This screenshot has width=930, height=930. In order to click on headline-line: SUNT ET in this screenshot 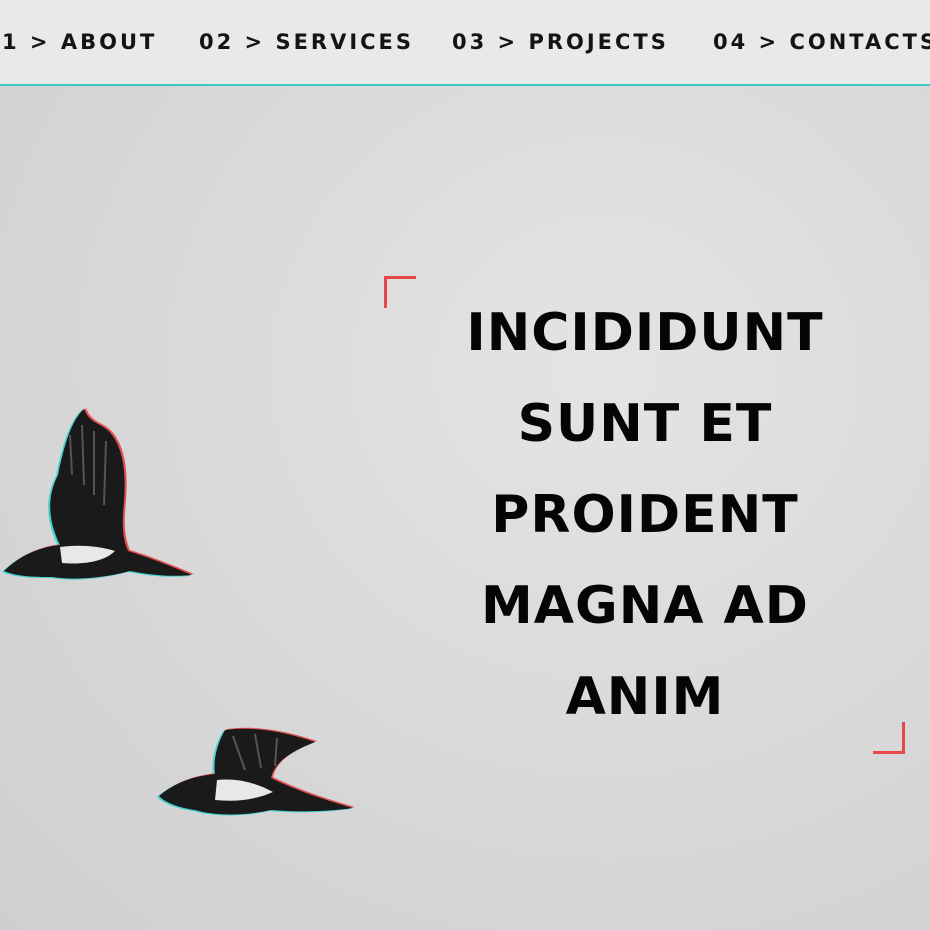, I will do `click(645, 424)`.